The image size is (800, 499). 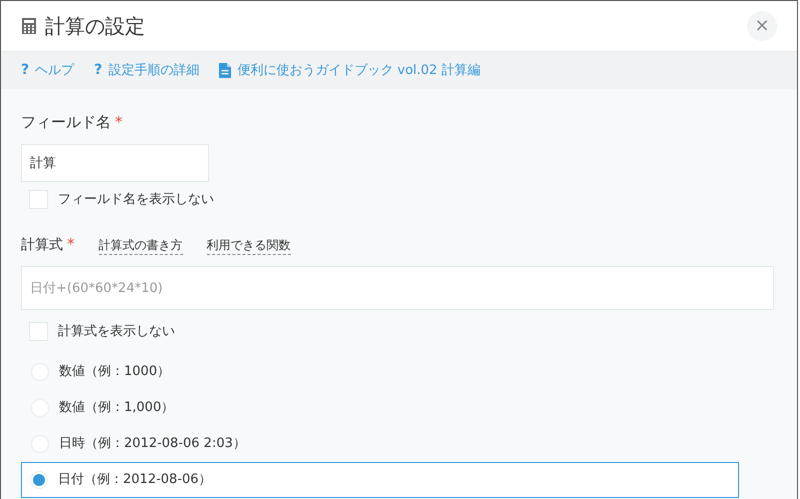 I want to click on radio-option: 日時（例：2012-08-06 2:03）, so click(x=399, y=444).